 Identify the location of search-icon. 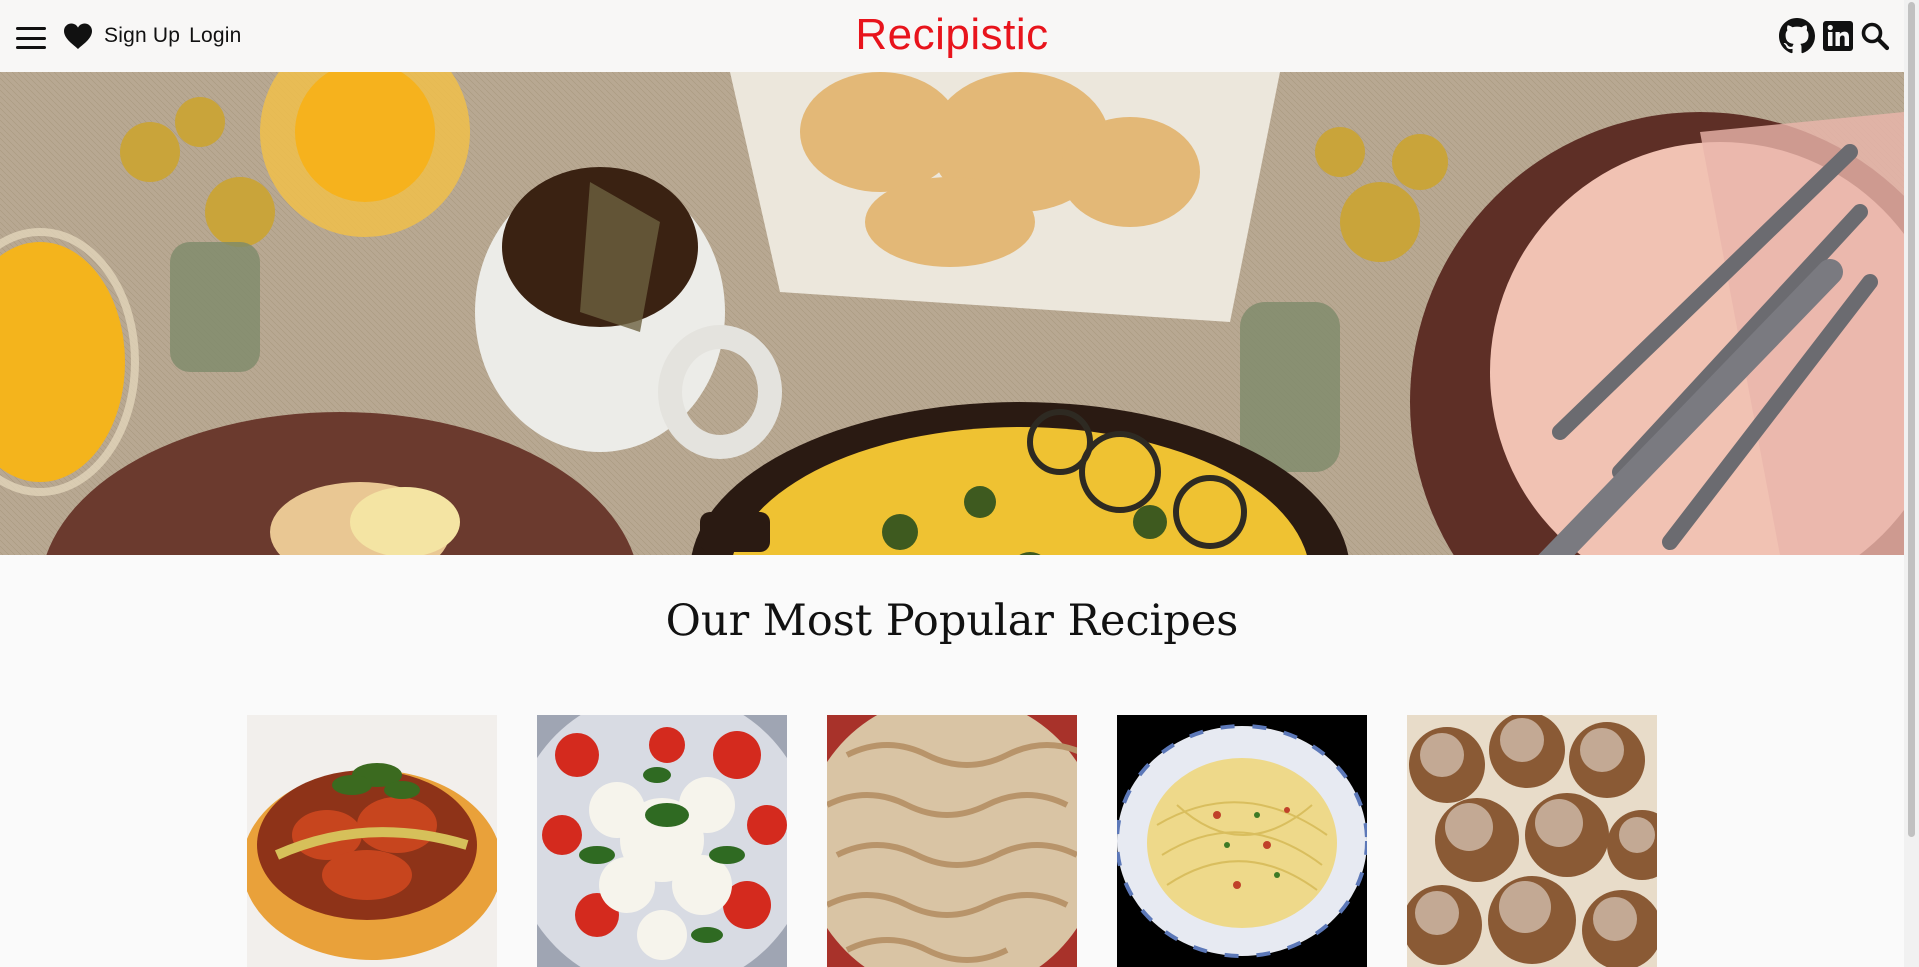
(1875, 36).